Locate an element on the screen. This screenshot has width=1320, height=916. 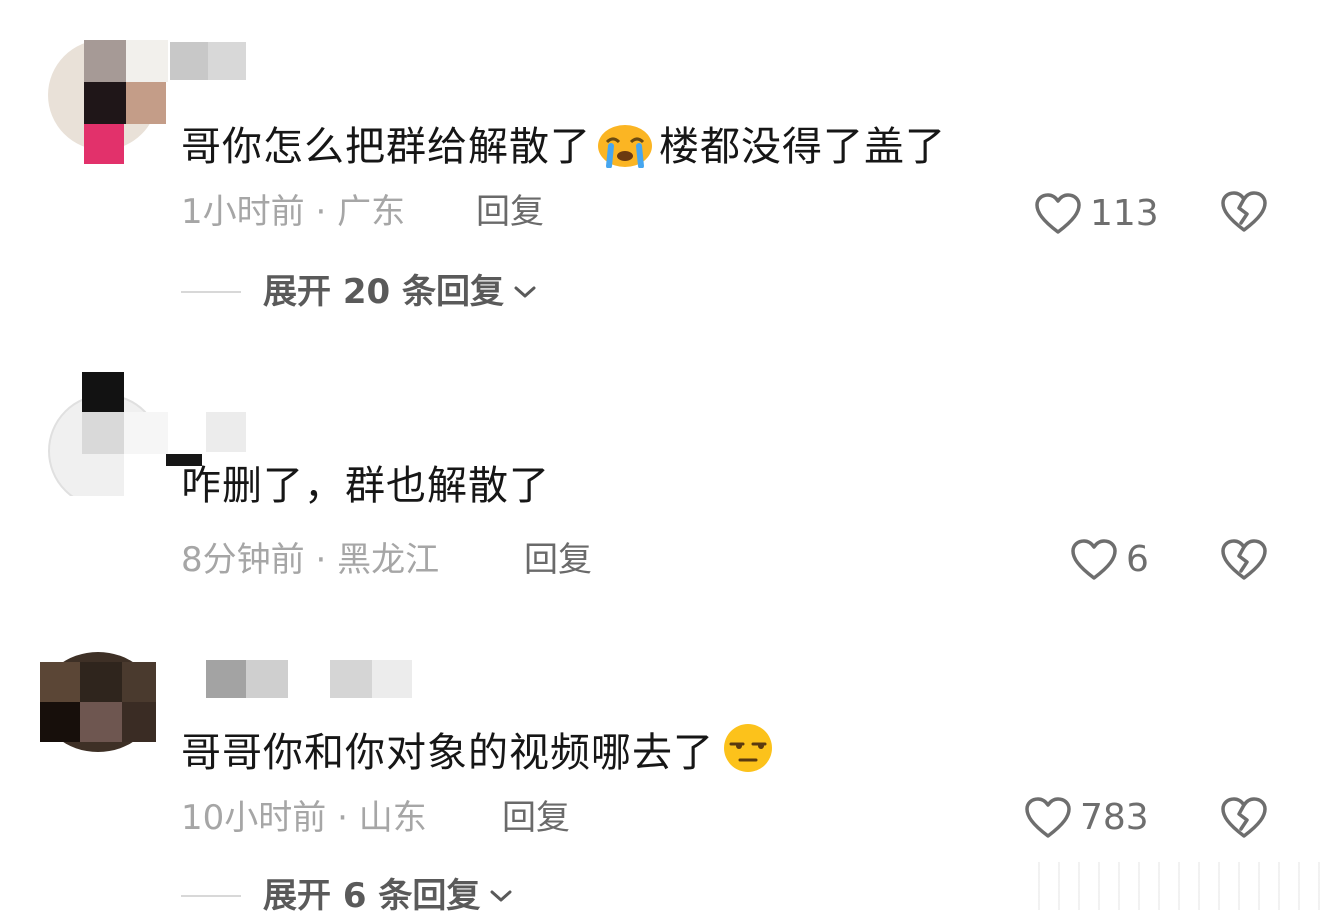
expand-replies-button: 展开 20 条回复 is located at coordinates (359, 292).